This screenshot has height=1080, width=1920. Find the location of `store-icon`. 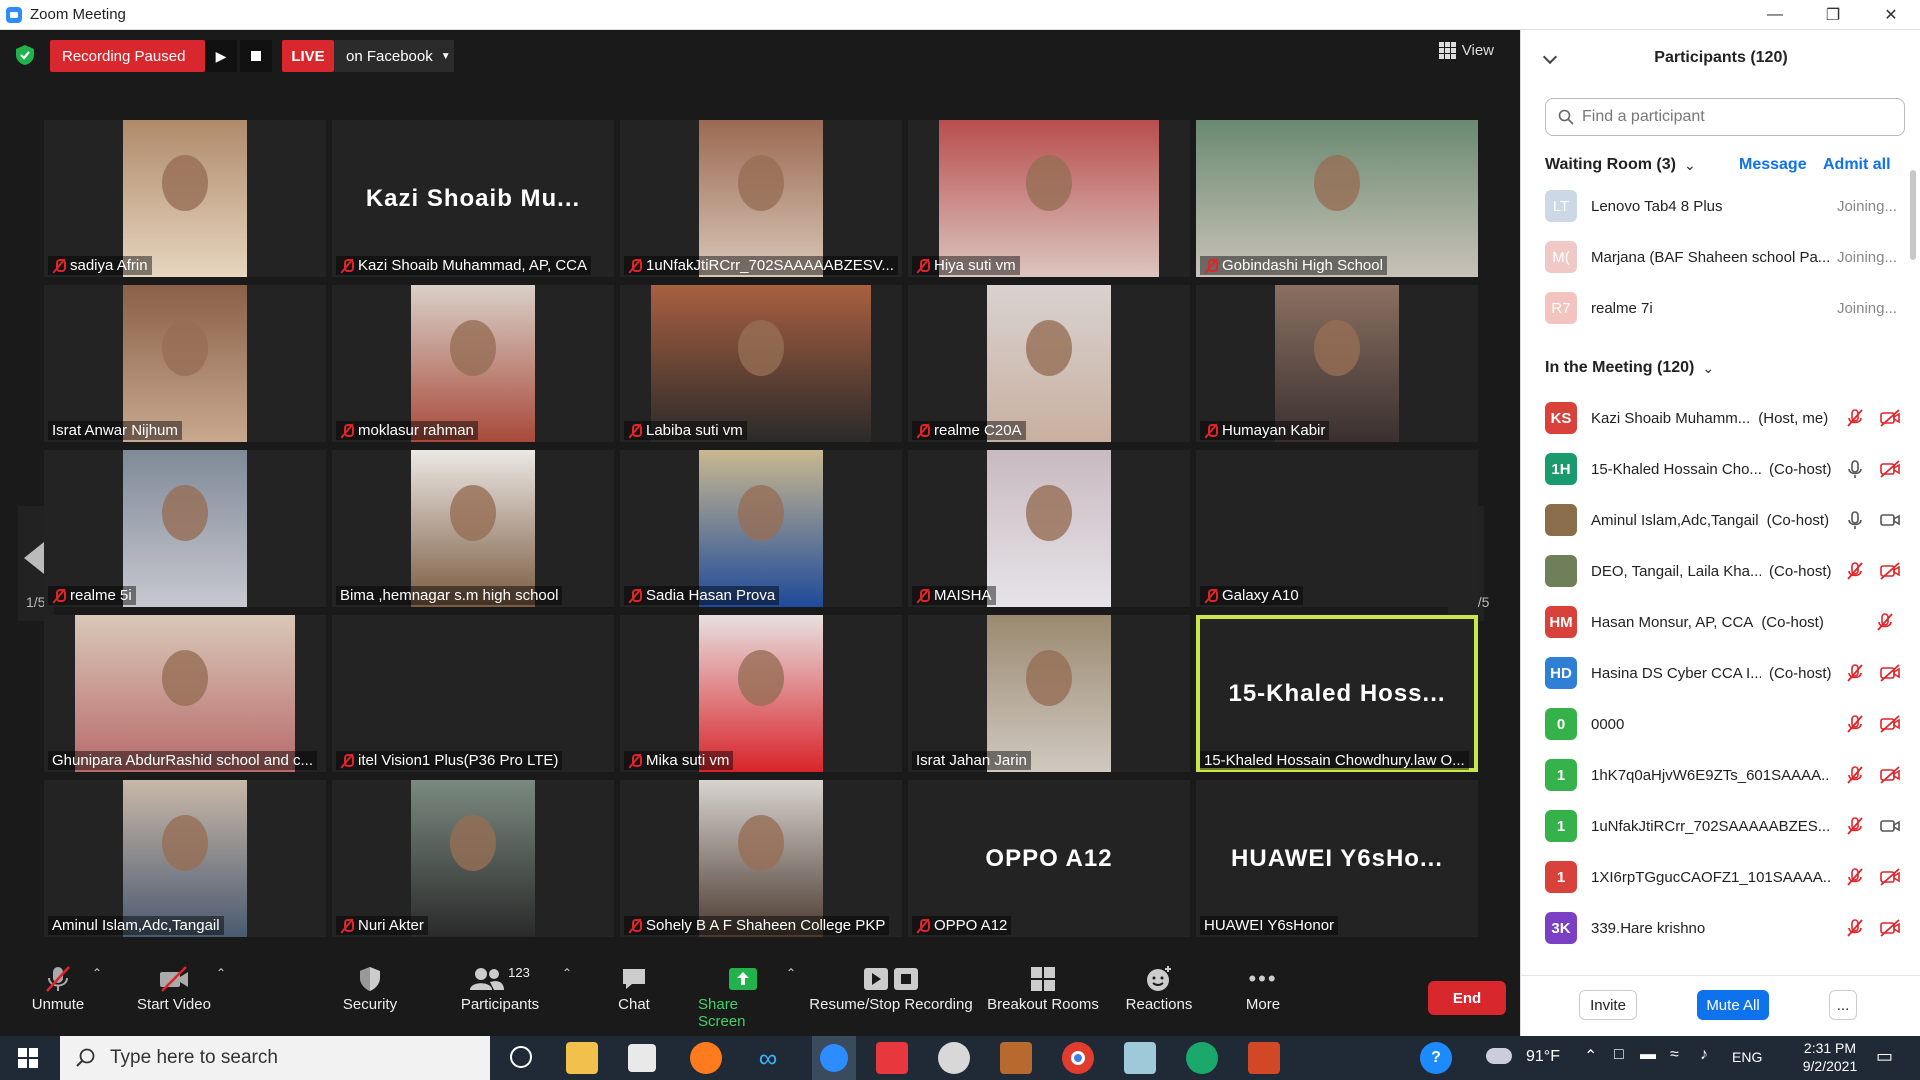

store-icon is located at coordinates (642, 1058).